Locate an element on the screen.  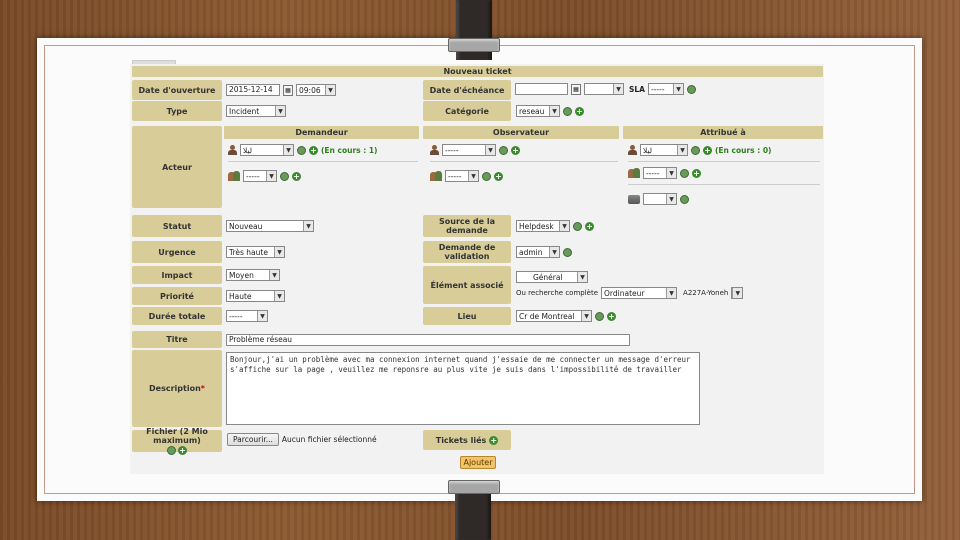
urgency-label: Urgence is located at coordinates (177, 252).